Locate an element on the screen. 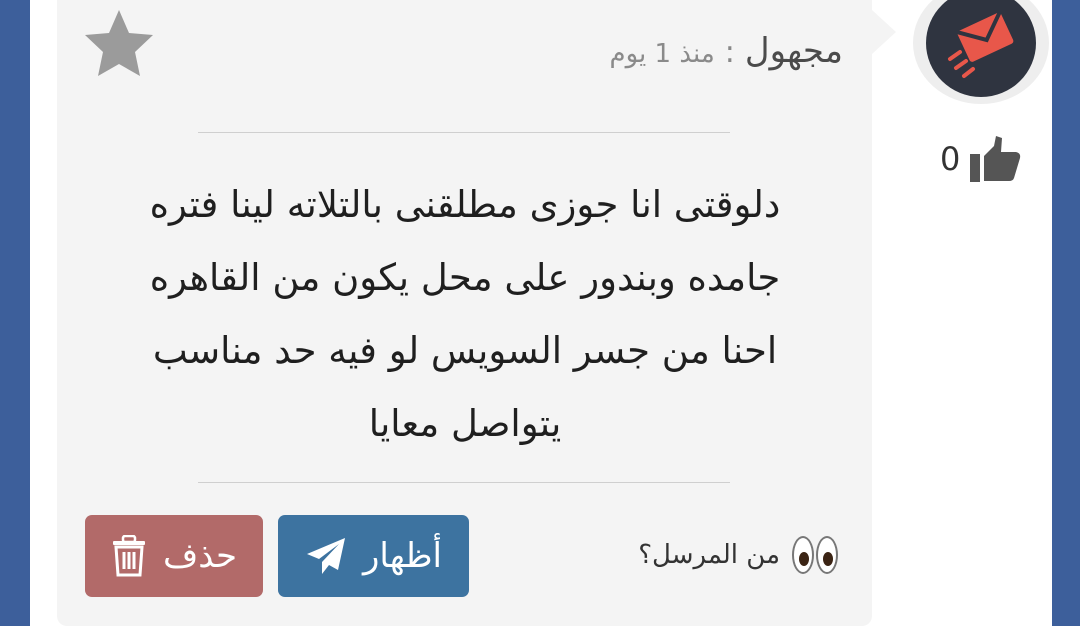 This screenshot has width=1080, height=626. message-line: احنا من جسر السويس لو فيه حد مناسب is located at coordinates (465, 350).